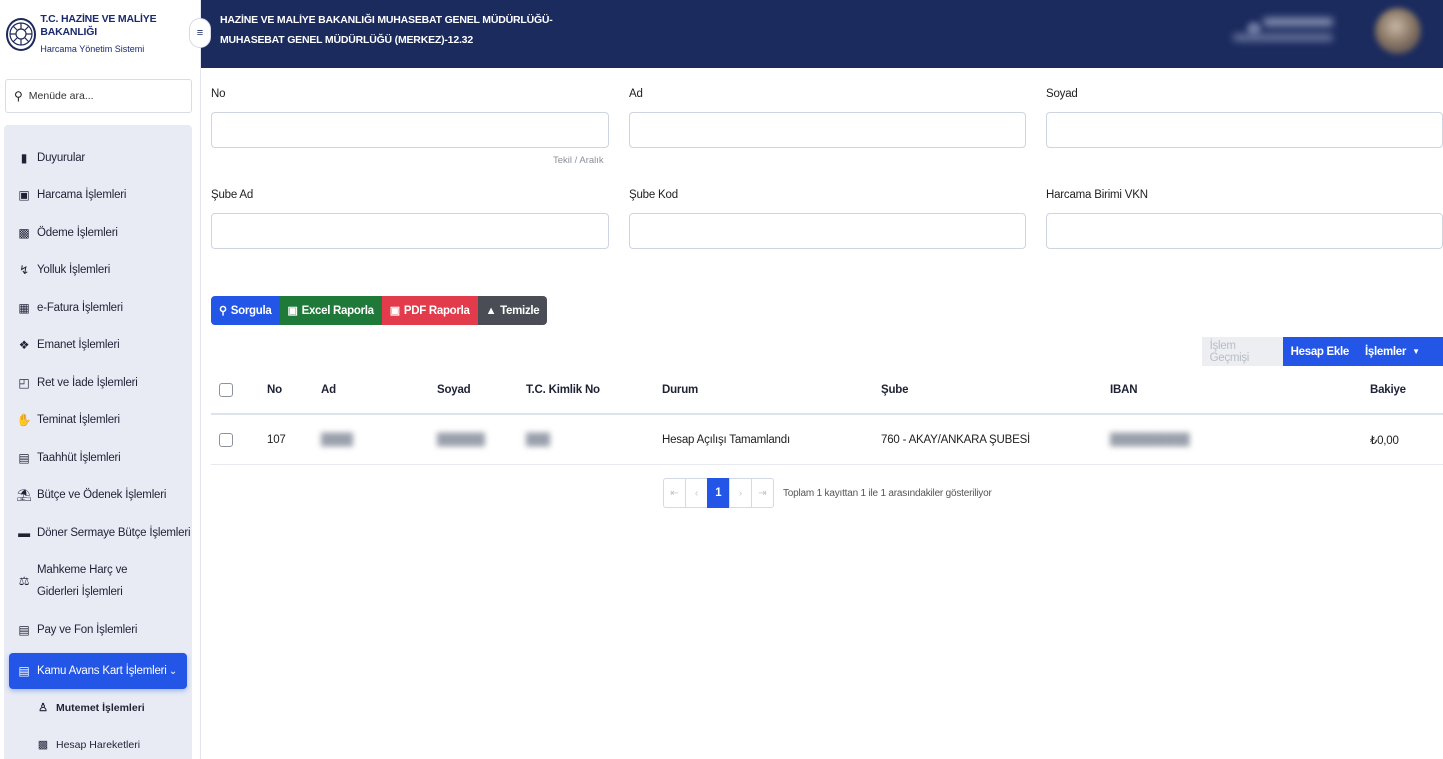 Image resolution: width=1443 pixels, height=759 pixels. I want to click on chevron-right-icon: ›, so click(740, 493).